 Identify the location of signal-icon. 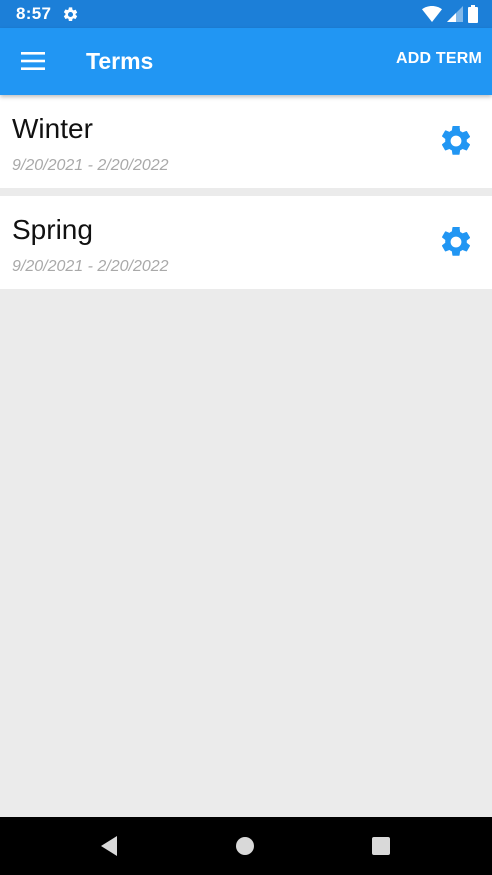
(455, 14).